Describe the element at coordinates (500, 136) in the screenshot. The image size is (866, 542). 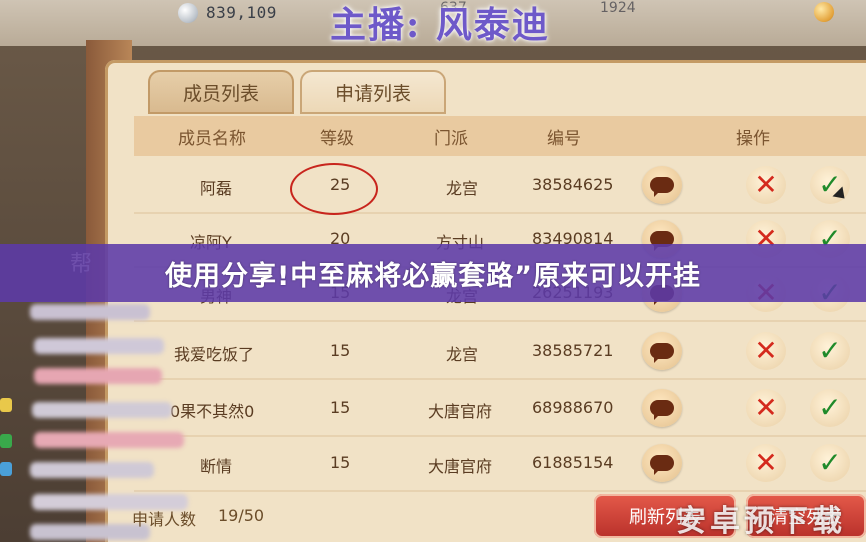
I see `table-header: 成员名称 等级 门派 编号 操作` at that location.